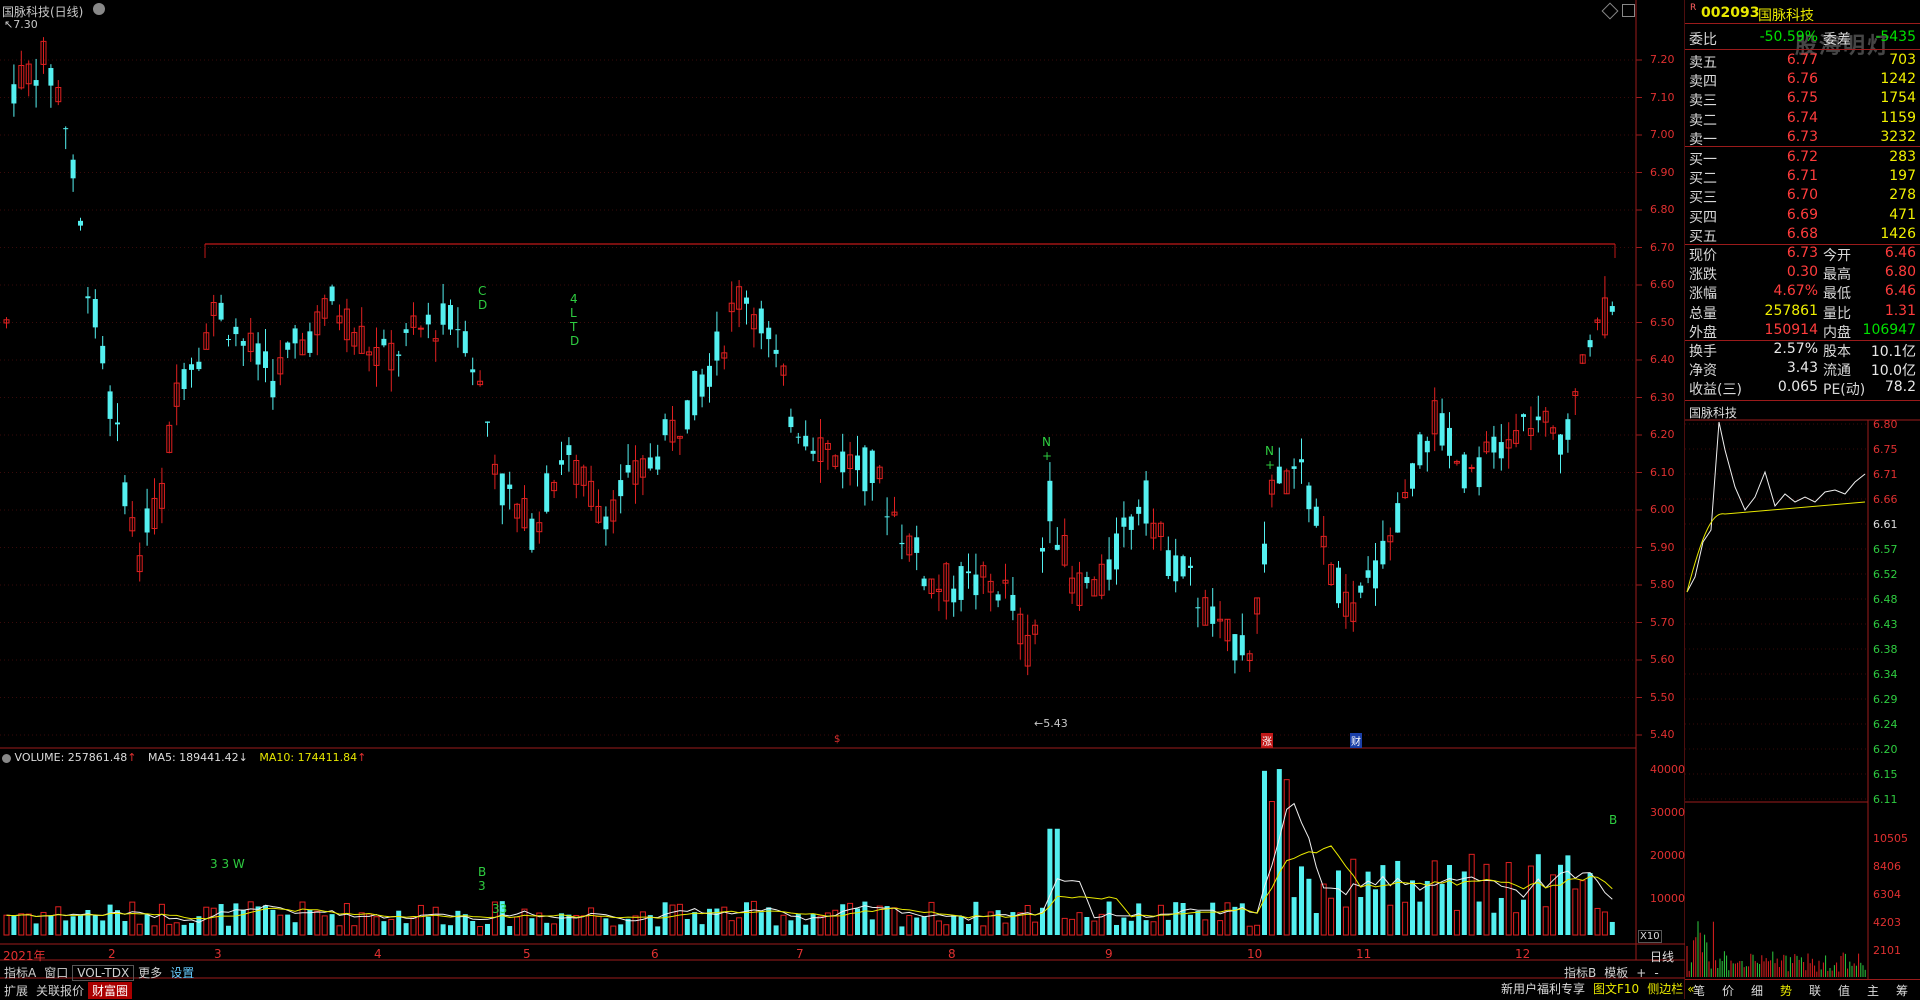 The image size is (1920, 1000). I want to click on wealth-circle-tab: 财富圈, so click(110, 990).